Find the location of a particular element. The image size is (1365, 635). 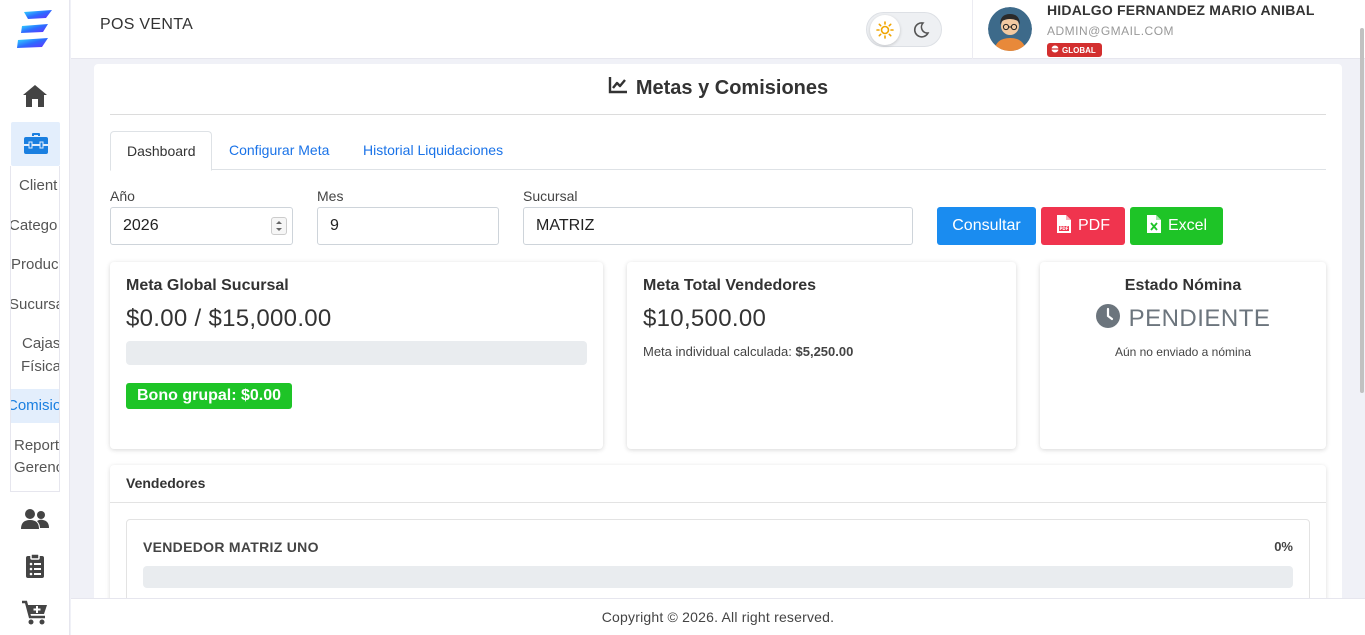

meta-global-title: Meta Global Sucursal is located at coordinates (207, 285).